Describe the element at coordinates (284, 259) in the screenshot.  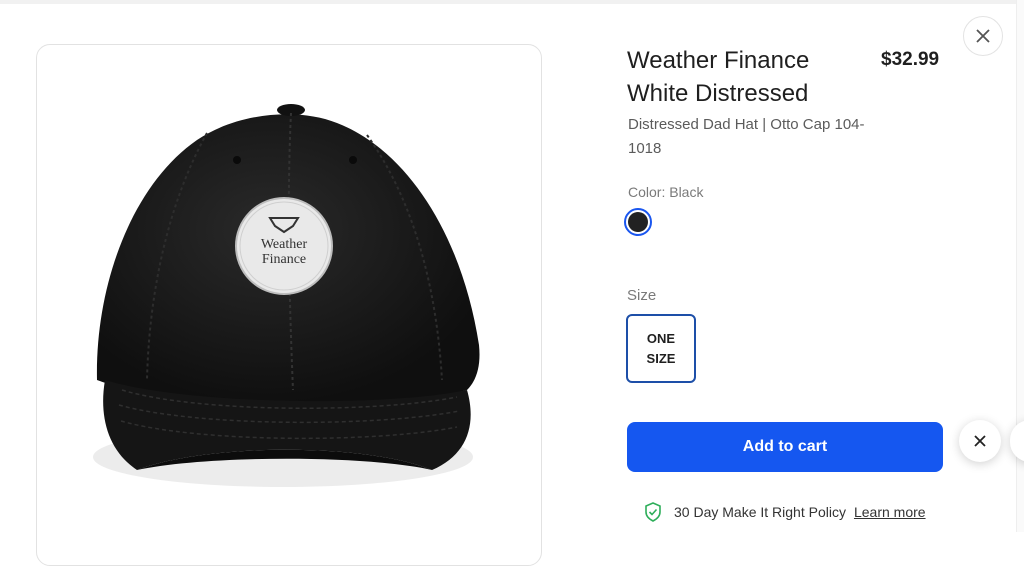
I see `patch-text-line-2: Finance` at that location.